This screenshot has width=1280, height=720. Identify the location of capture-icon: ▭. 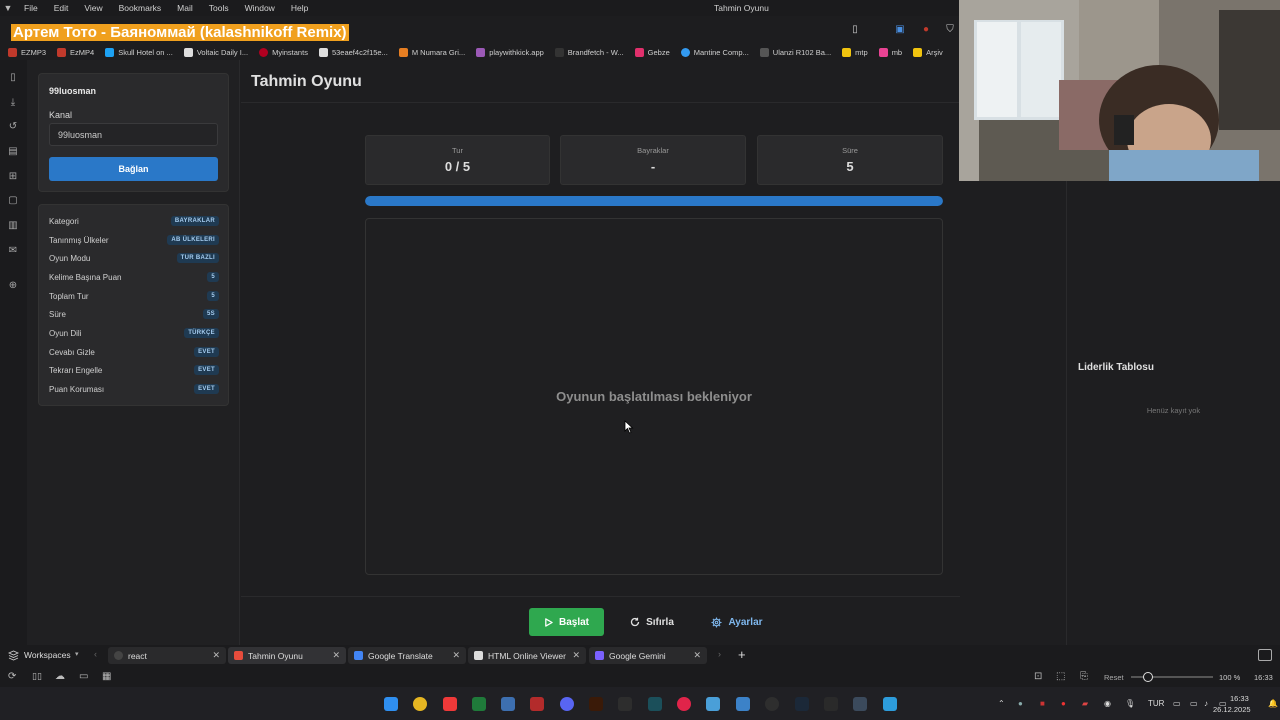
(83, 676).